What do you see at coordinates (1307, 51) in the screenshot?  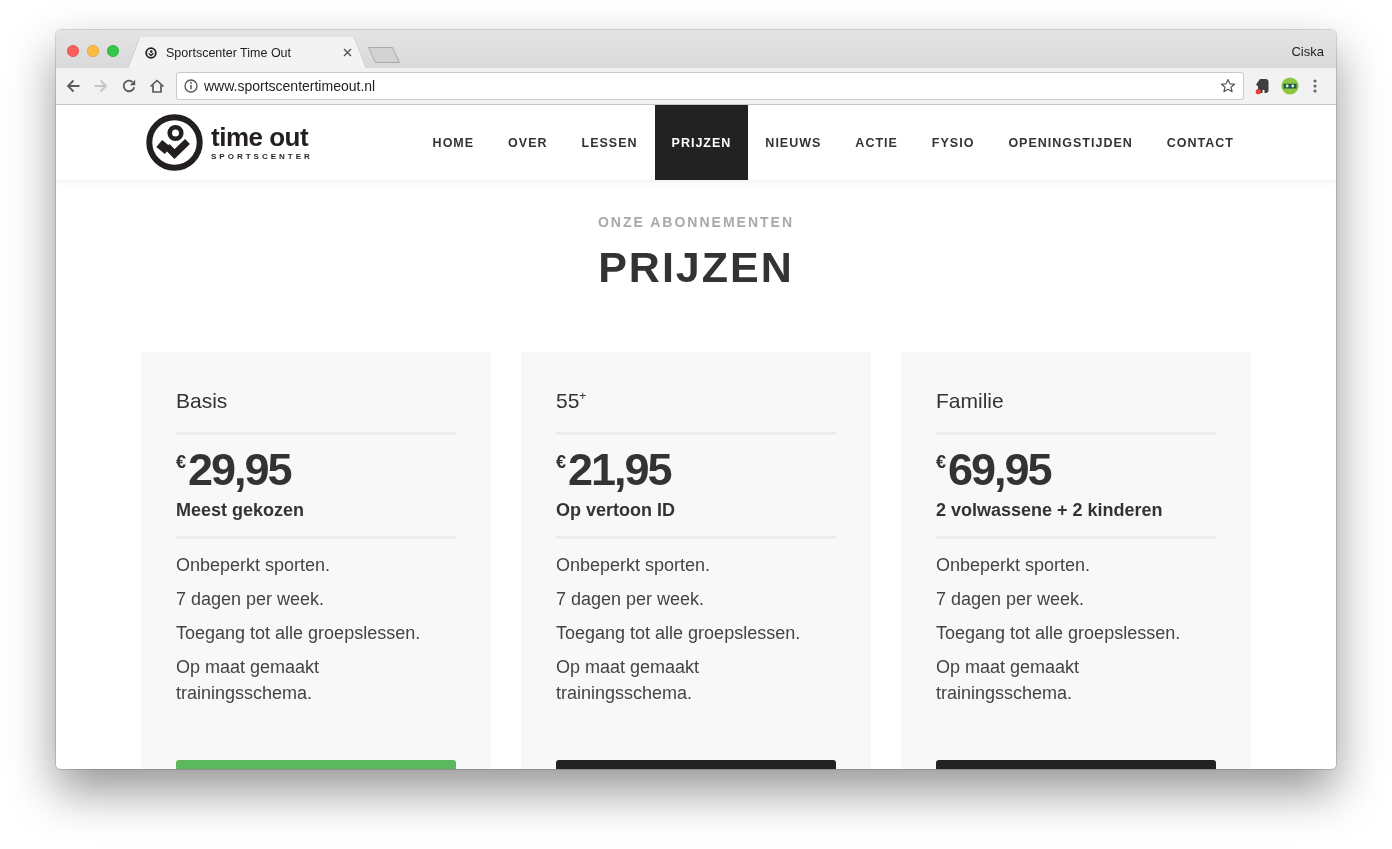 I see `profile-button: Ciska` at bounding box center [1307, 51].